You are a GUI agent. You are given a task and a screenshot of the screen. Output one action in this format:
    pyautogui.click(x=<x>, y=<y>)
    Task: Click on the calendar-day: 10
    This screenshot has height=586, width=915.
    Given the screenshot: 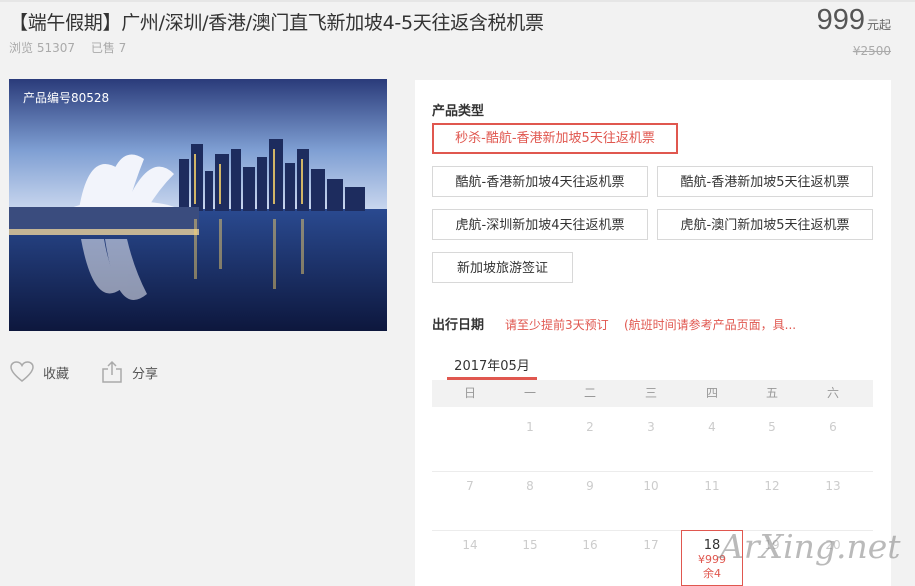 What is the action you would take?
    pyautogui.click(x=651, y=486)
    